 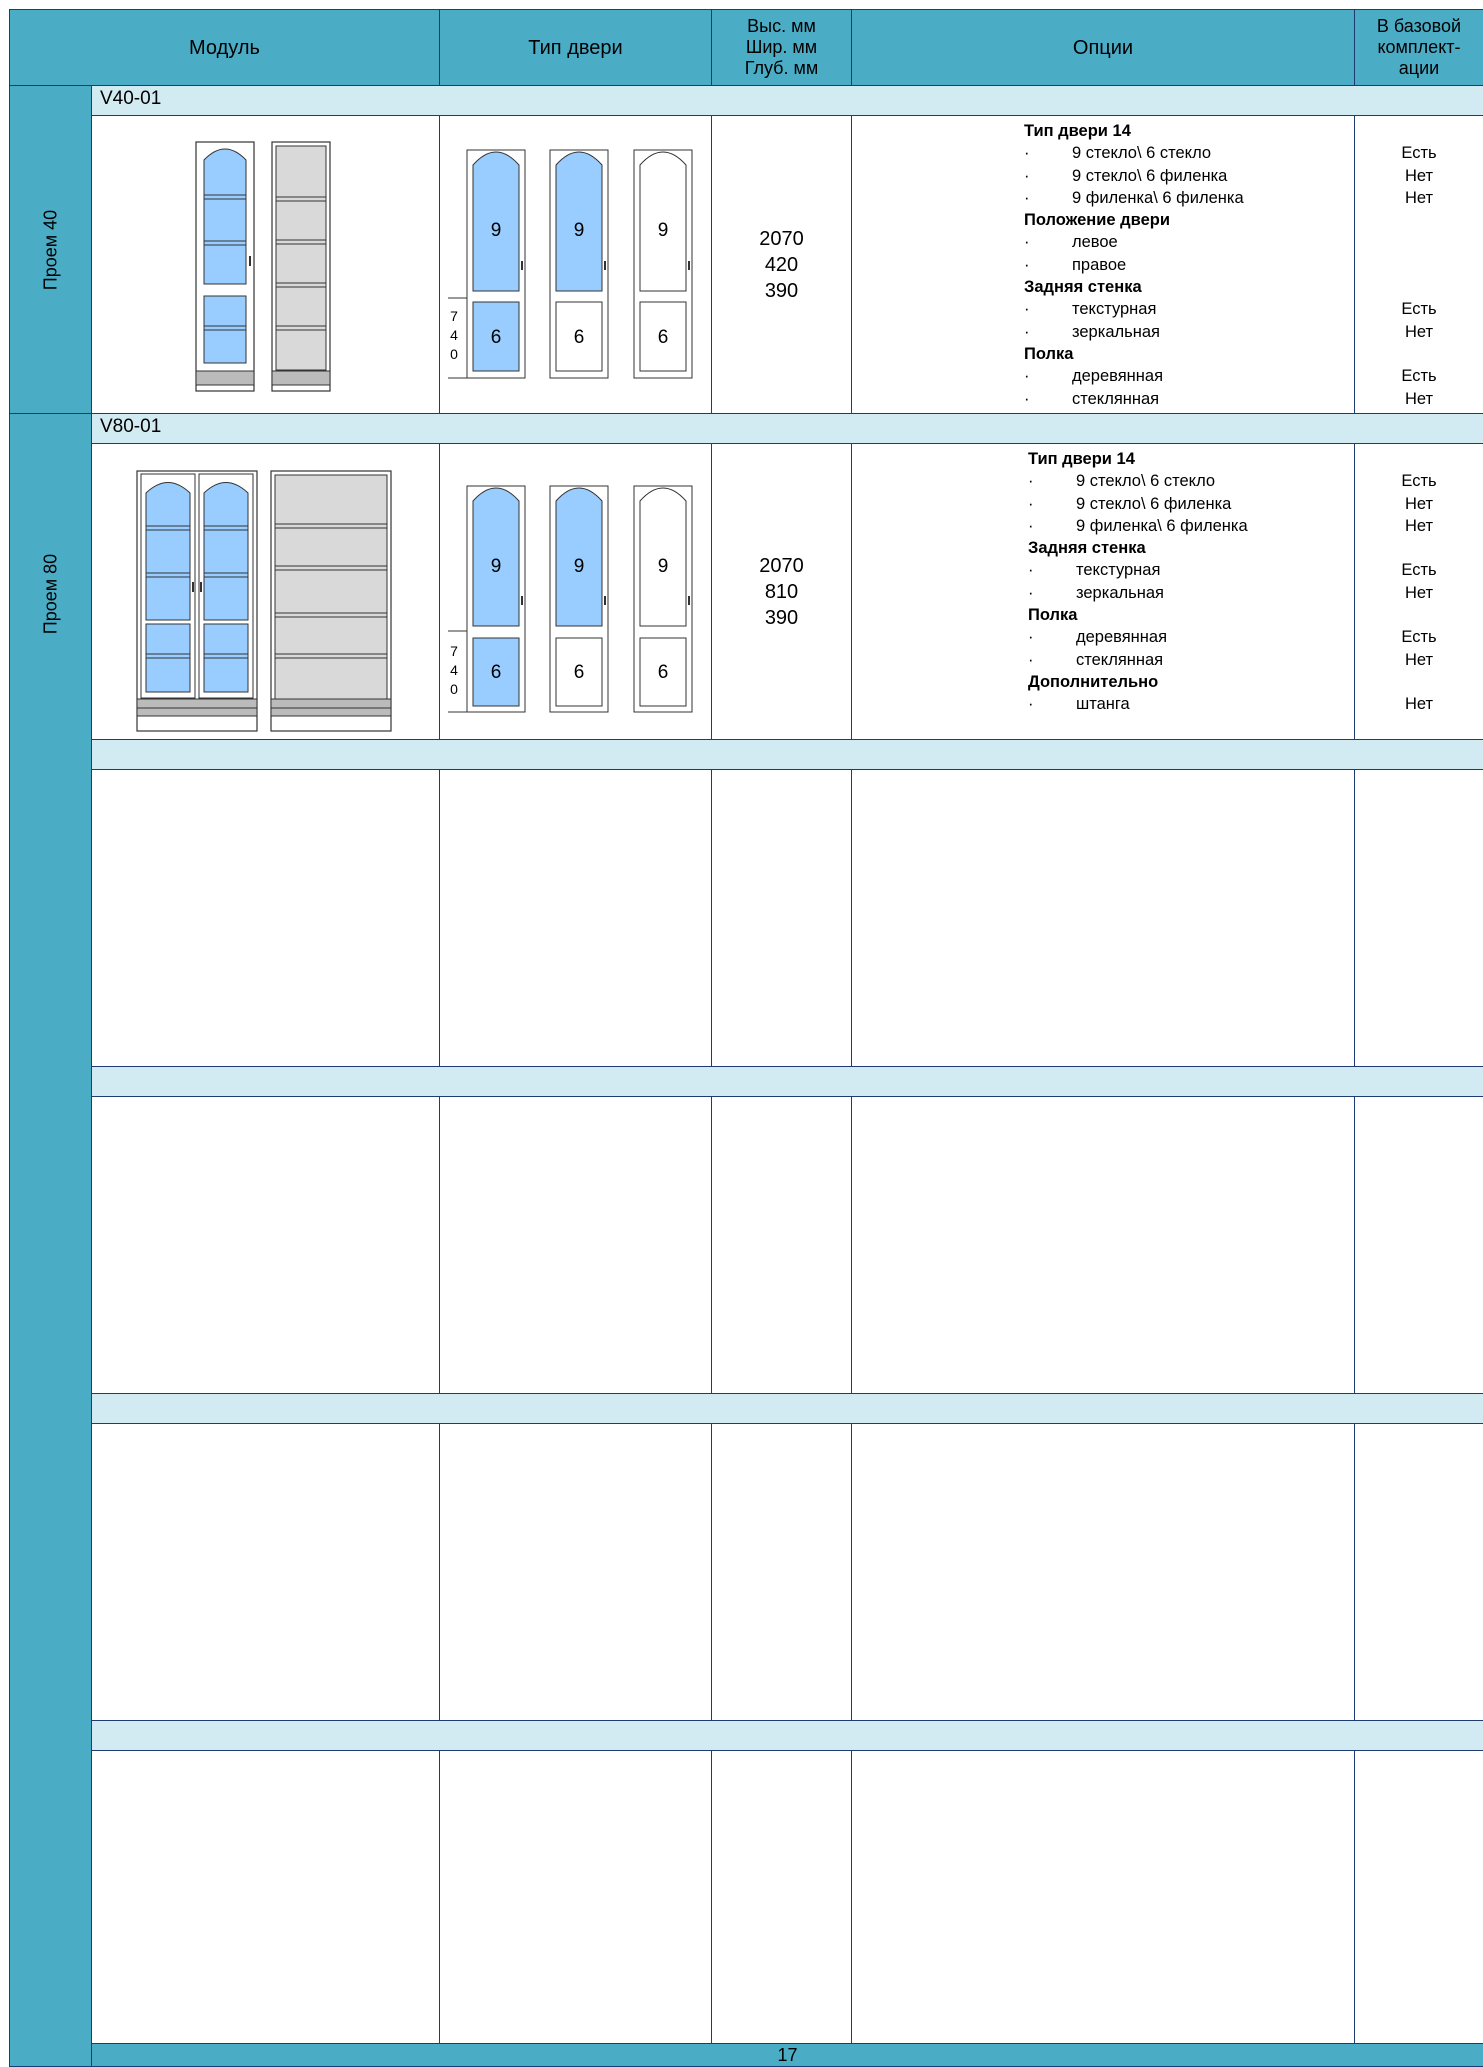 What do you see at coordinates (787, 428) in the screenshot?
I see `module-code-band: V80-01` at bounding box center [787, 428].